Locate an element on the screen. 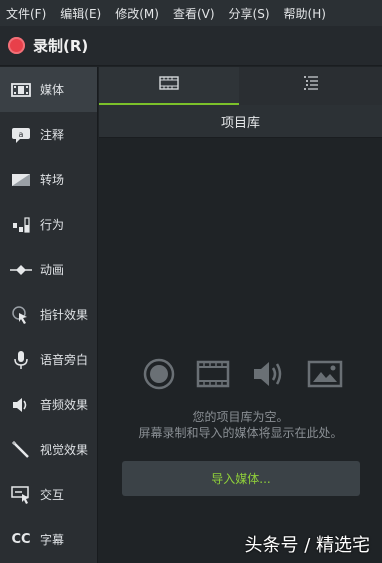  svg-text: a is located at coordinates (21, 134).